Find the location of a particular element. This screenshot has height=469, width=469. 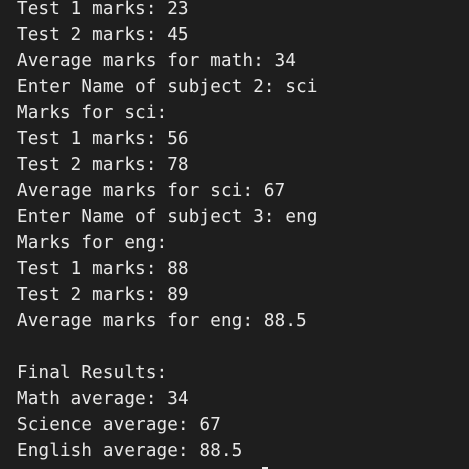

output-line: Average marks for eng: 88.5 is located at coordinates (162, 321).